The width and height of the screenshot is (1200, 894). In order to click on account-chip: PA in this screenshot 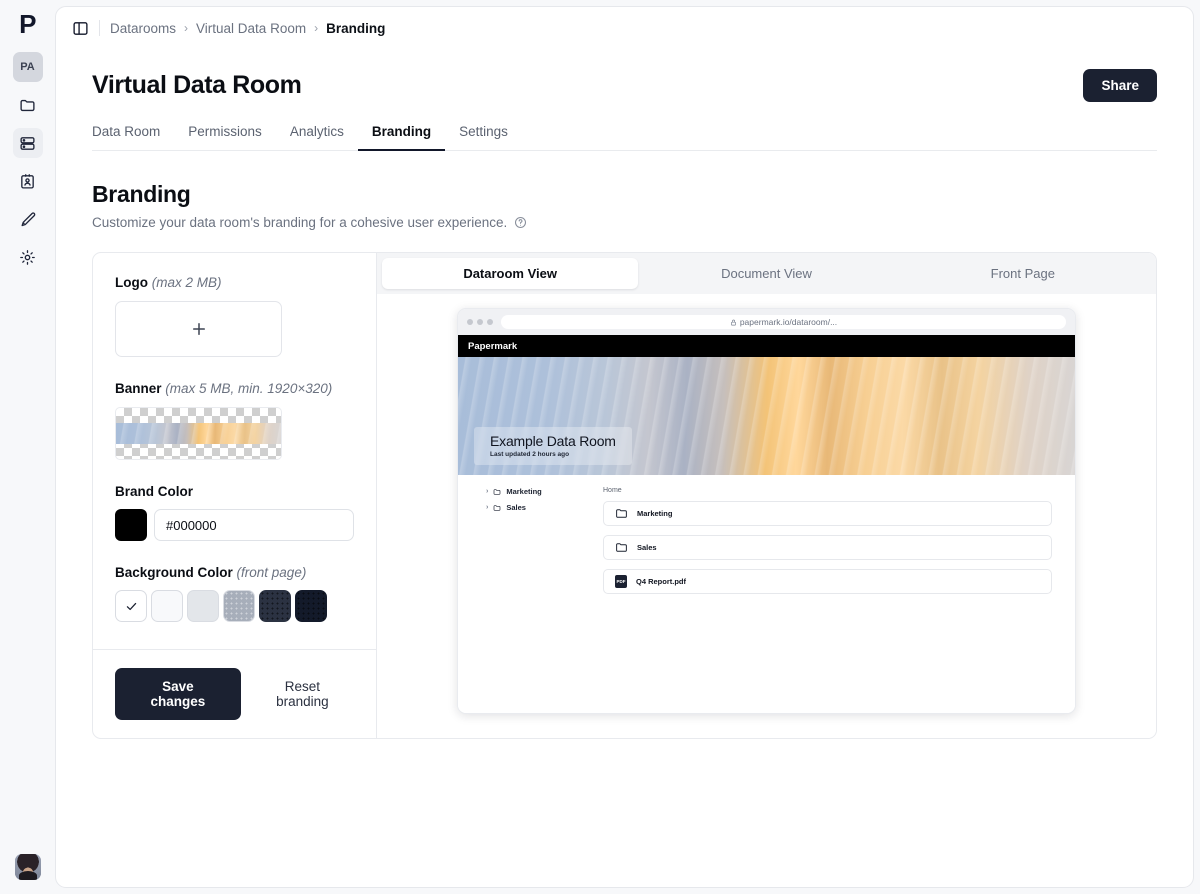, I will do `click(27, 67)`.